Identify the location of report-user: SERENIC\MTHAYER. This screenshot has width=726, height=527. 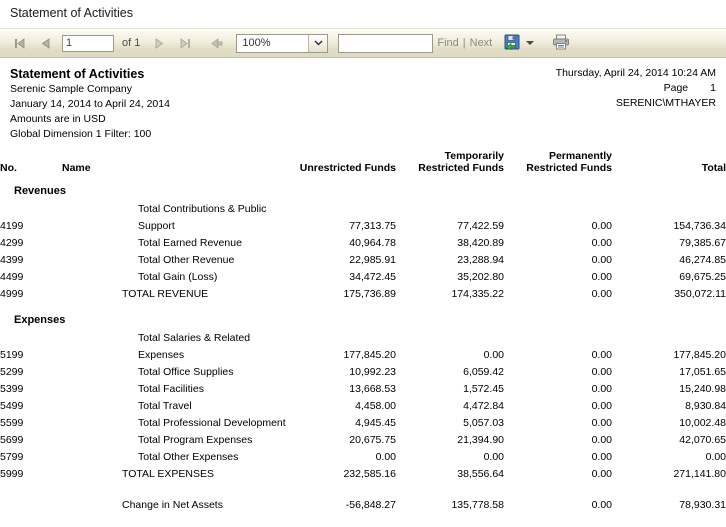
(665, 103).